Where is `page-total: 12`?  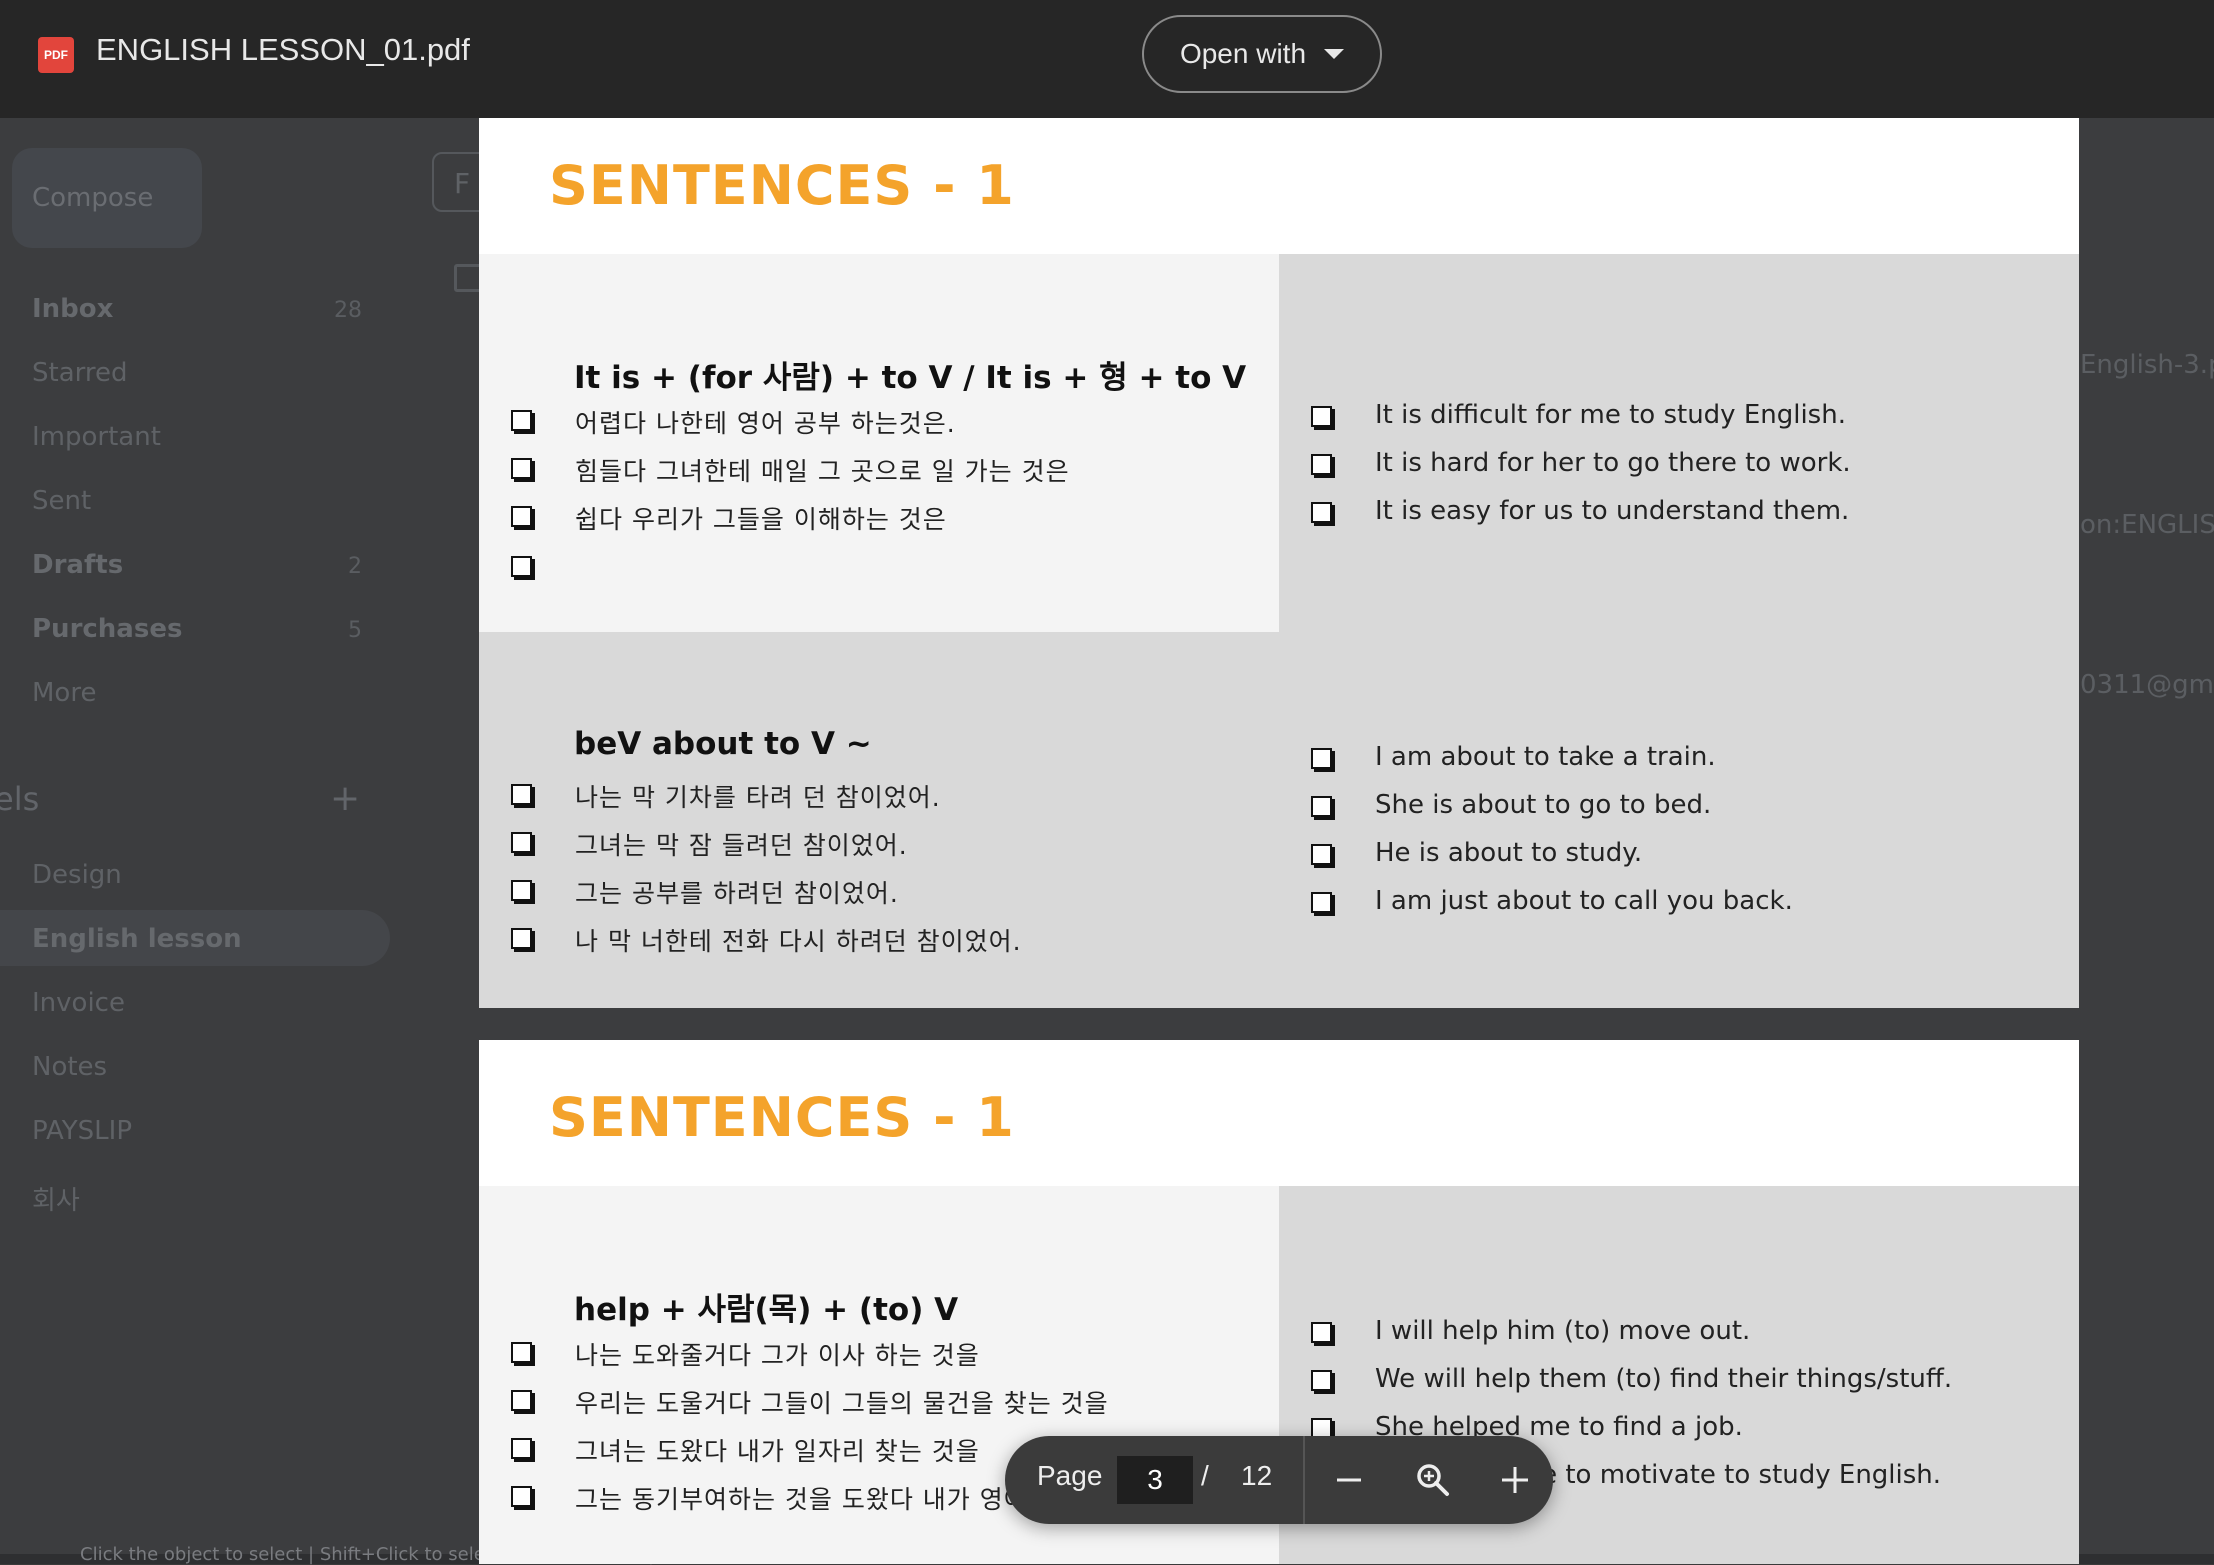 page-total: 12 is located at coordinates (1257, 1475).